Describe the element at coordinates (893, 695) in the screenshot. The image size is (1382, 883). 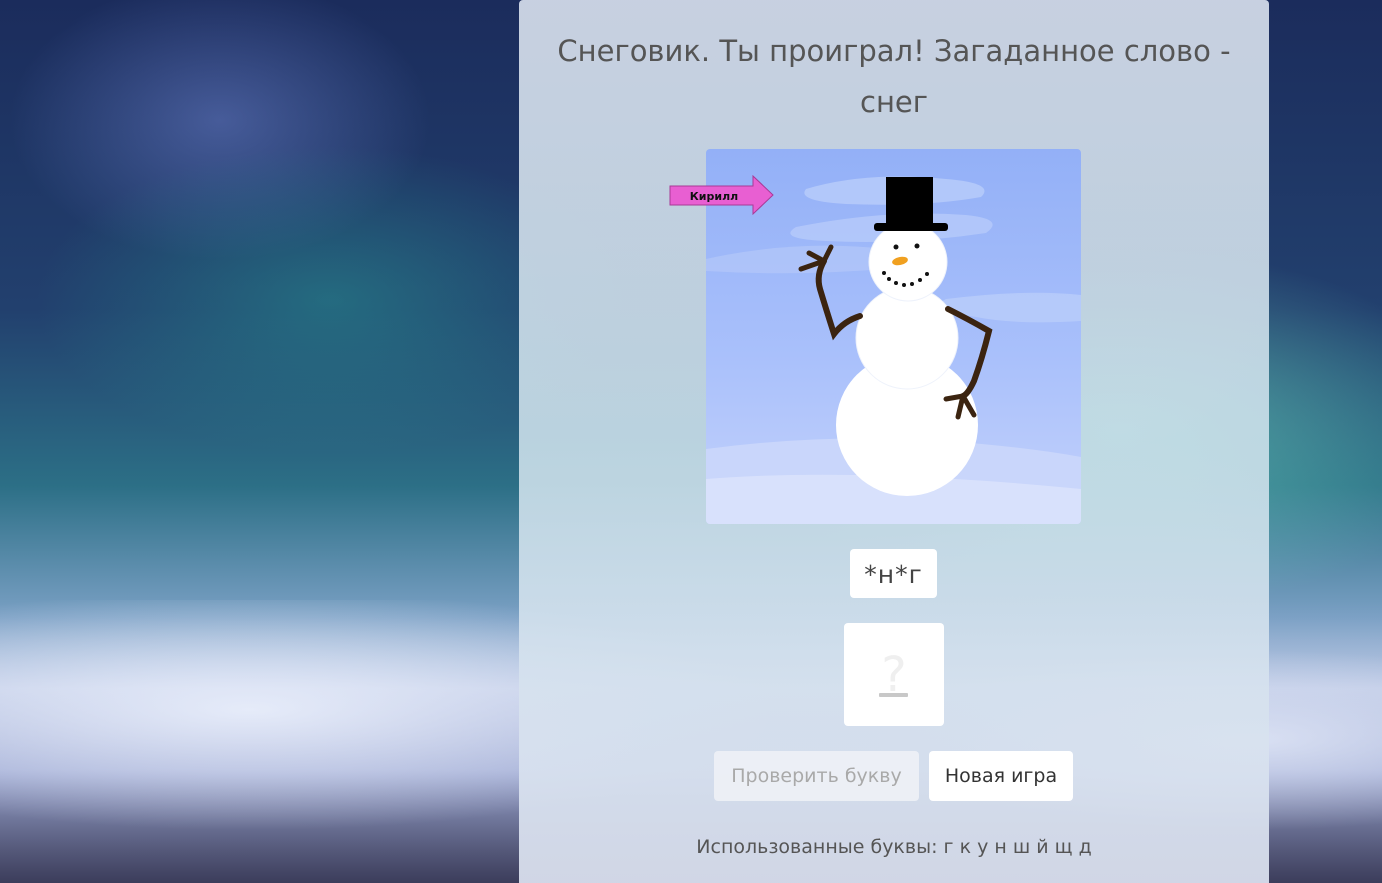
I see `input-underline` at that location.